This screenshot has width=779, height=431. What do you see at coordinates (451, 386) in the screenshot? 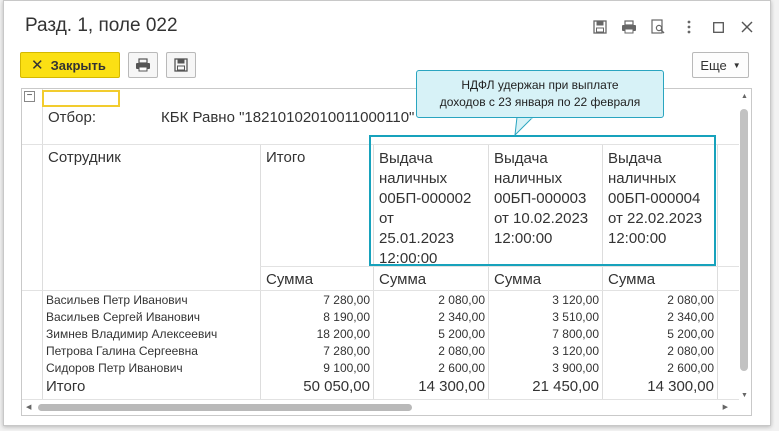
I see `totals-col-1: 14 300,00` at bounding box center [451, 386].